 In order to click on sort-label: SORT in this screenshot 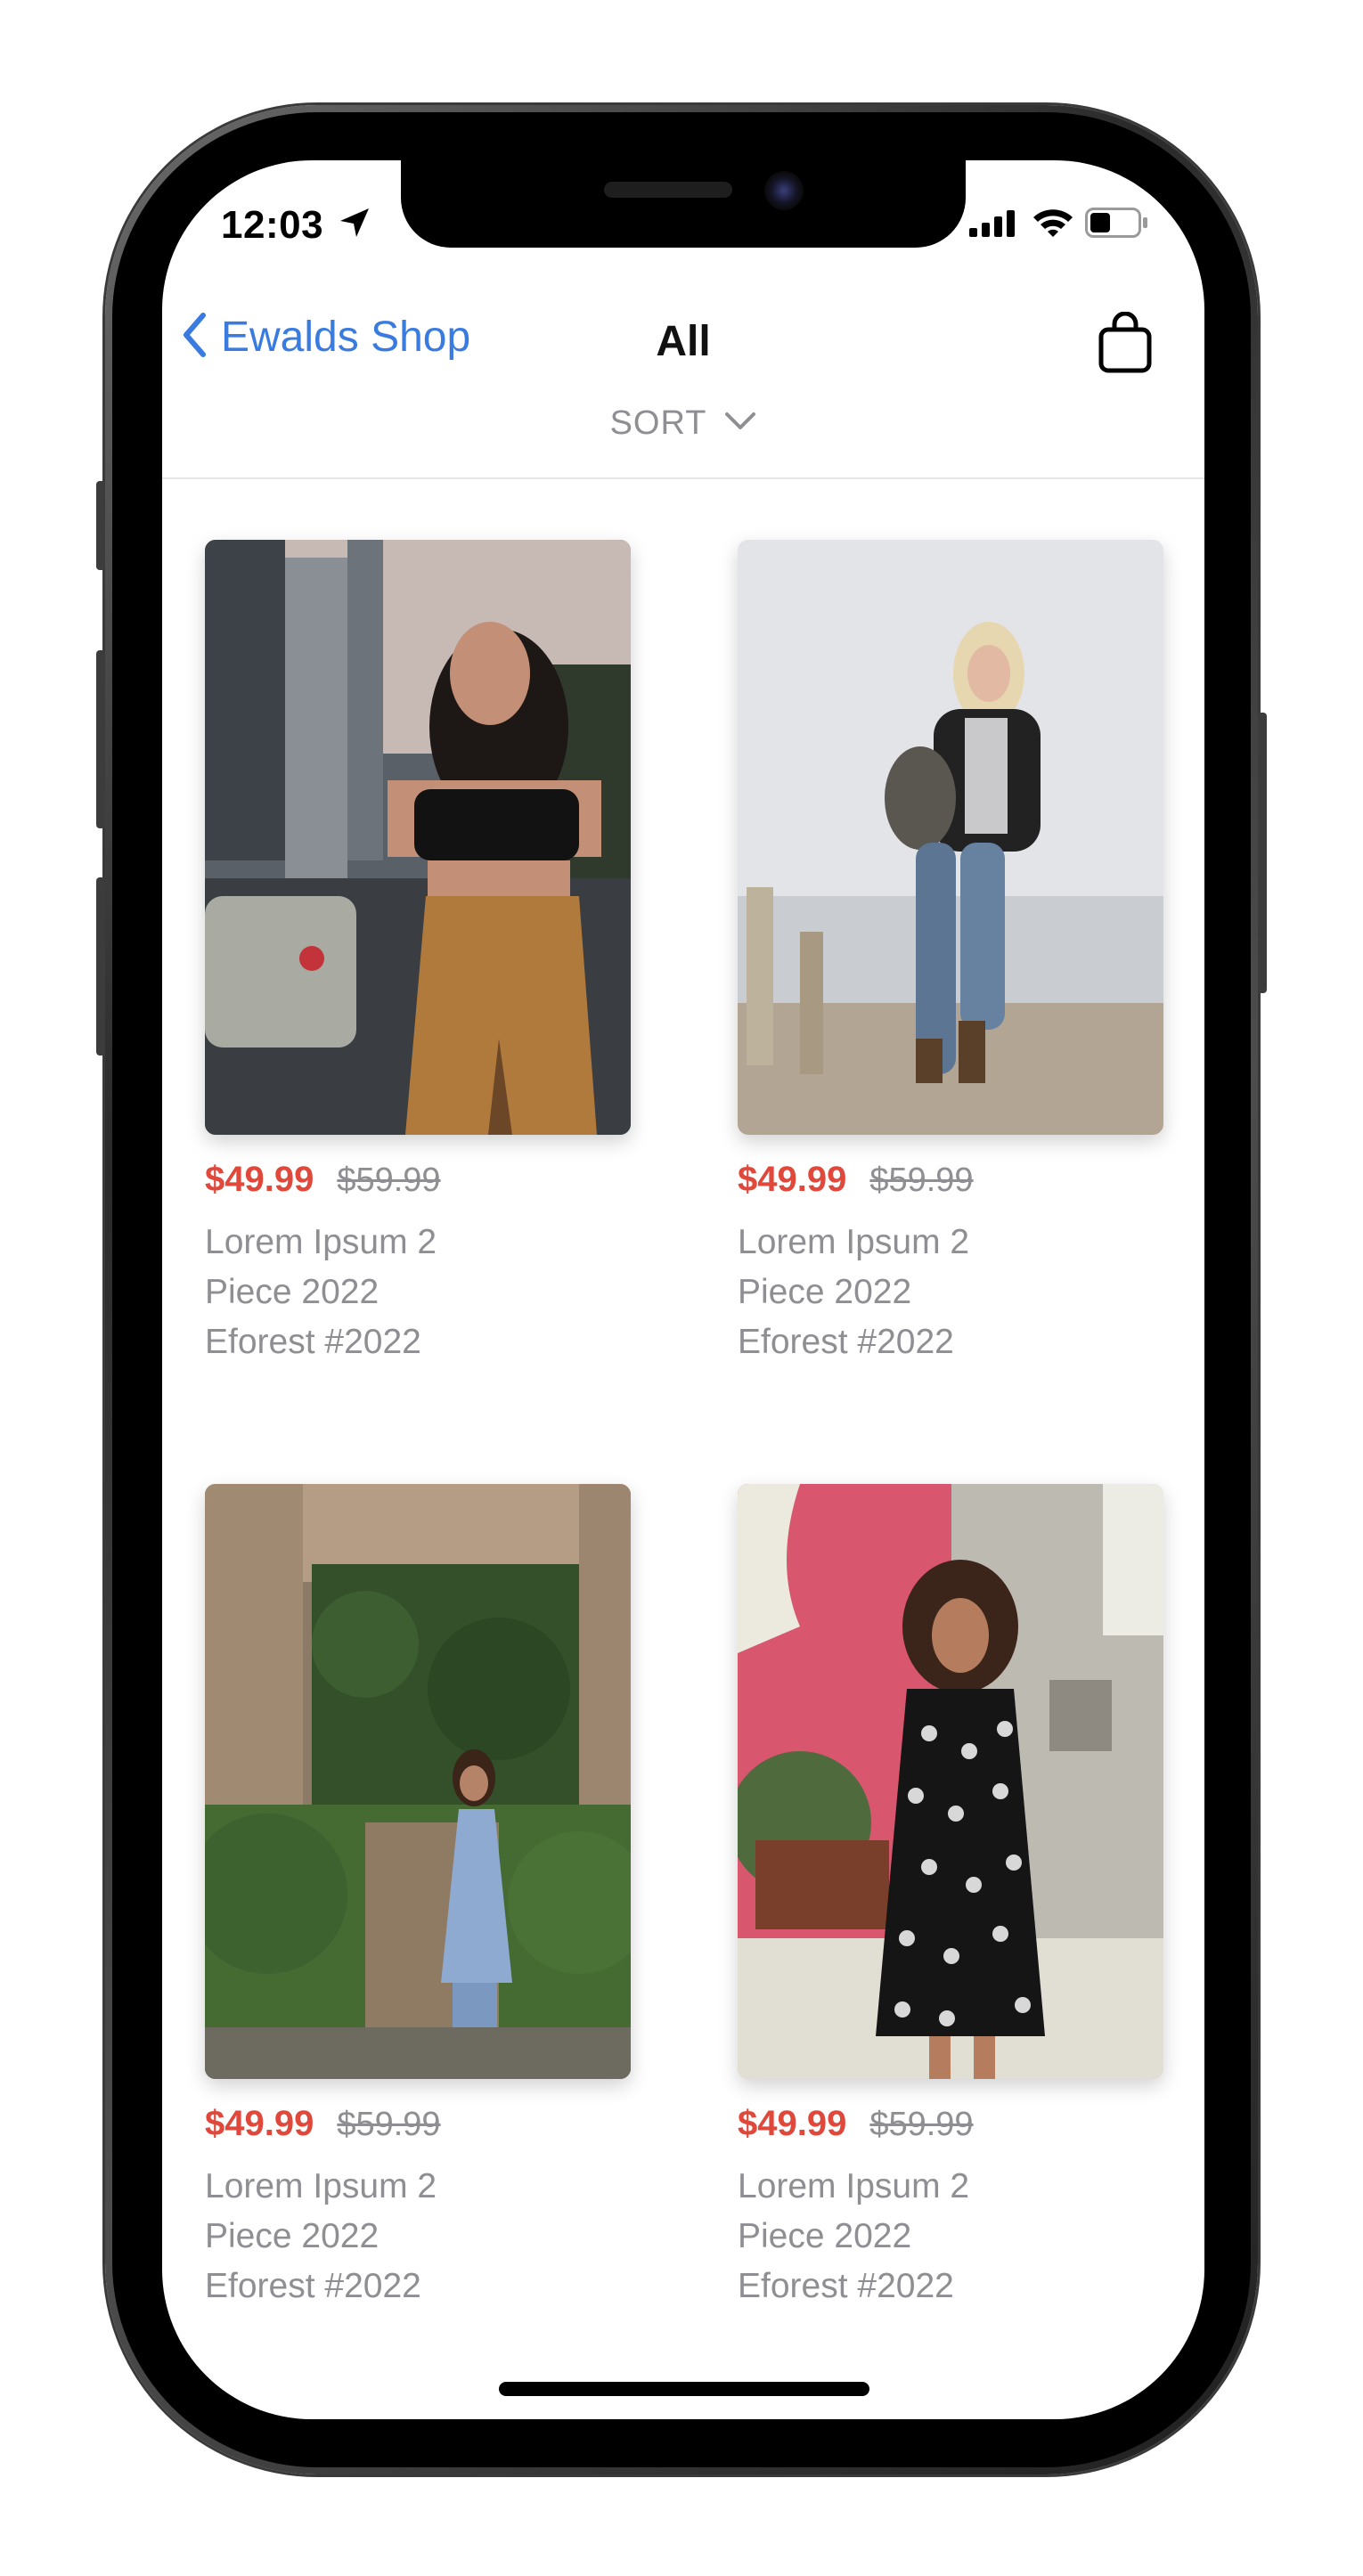, I will do `click(658, 423)`.